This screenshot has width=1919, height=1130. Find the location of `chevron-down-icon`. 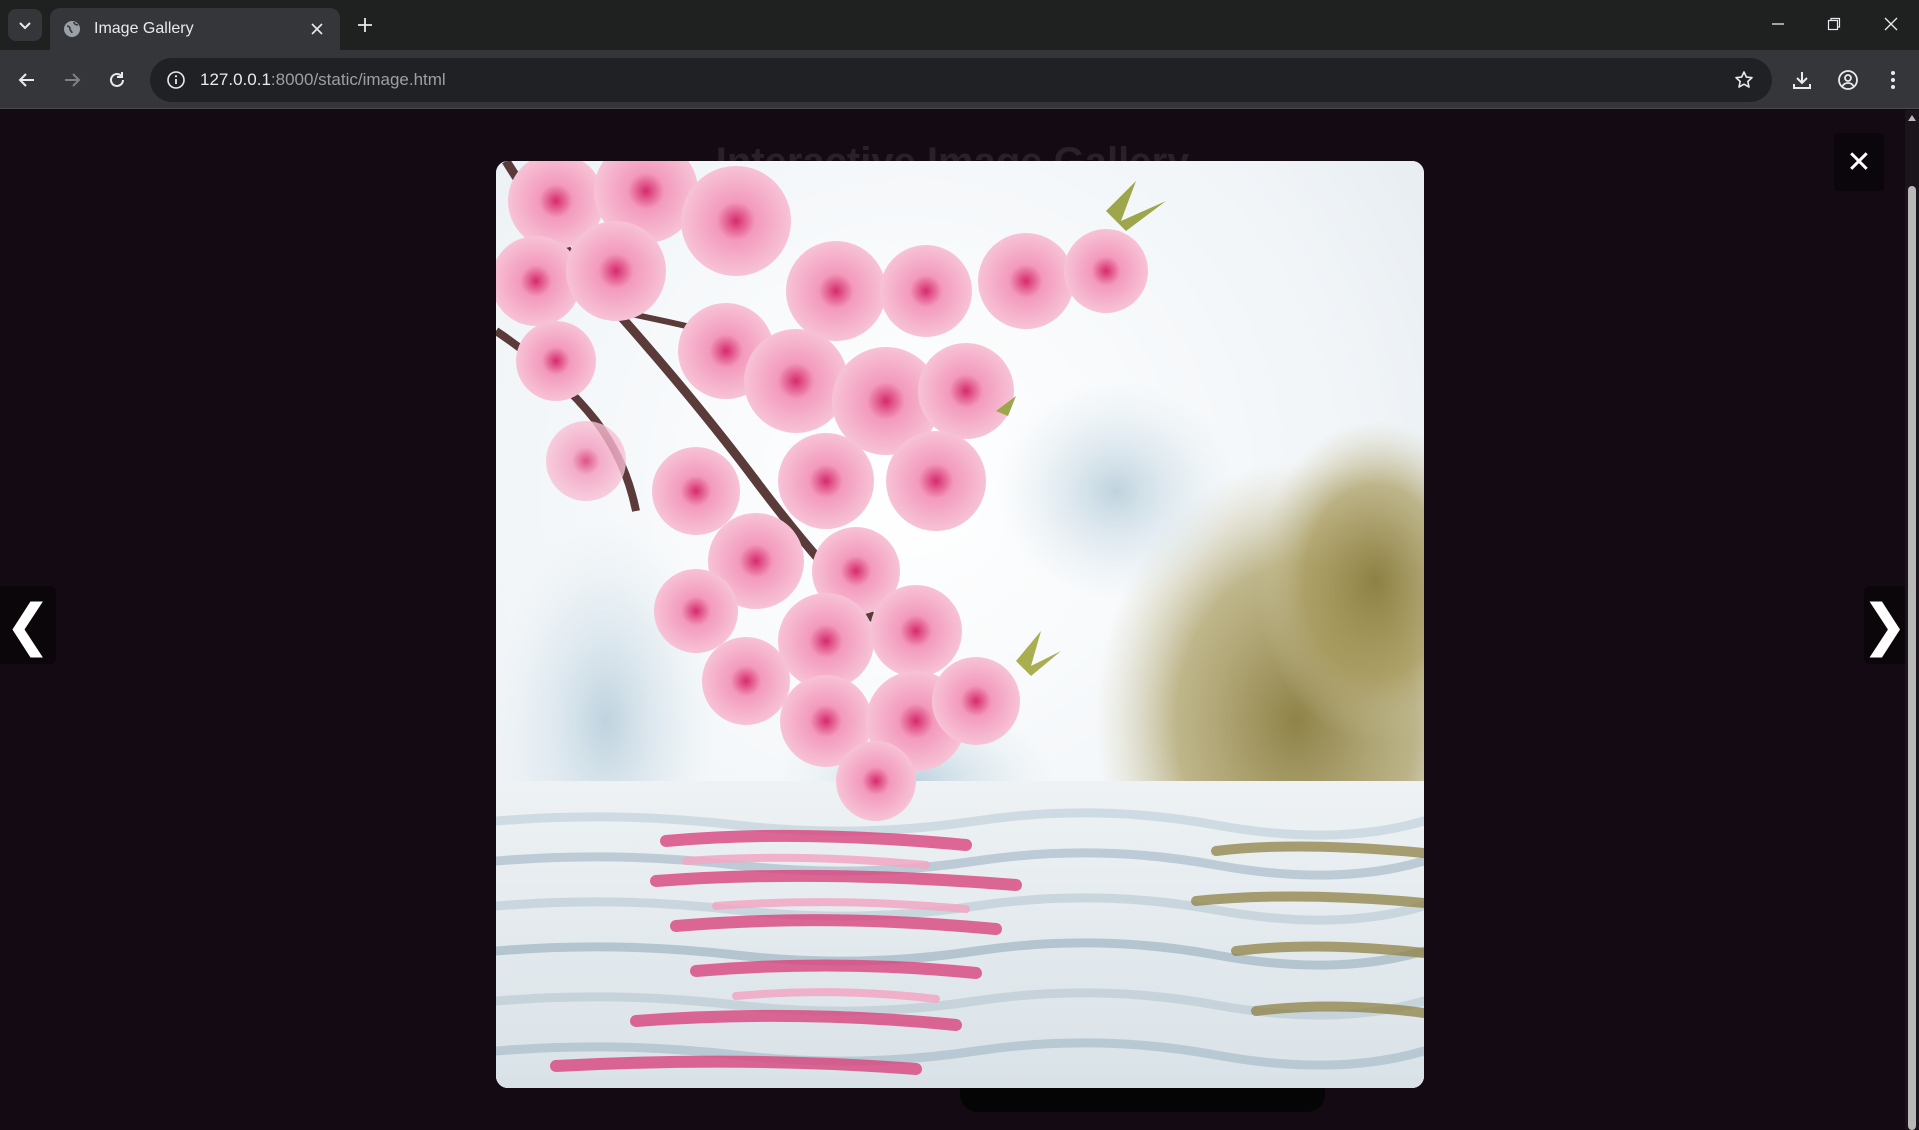

chevron-down-icon is located at coordinates (25, 26).